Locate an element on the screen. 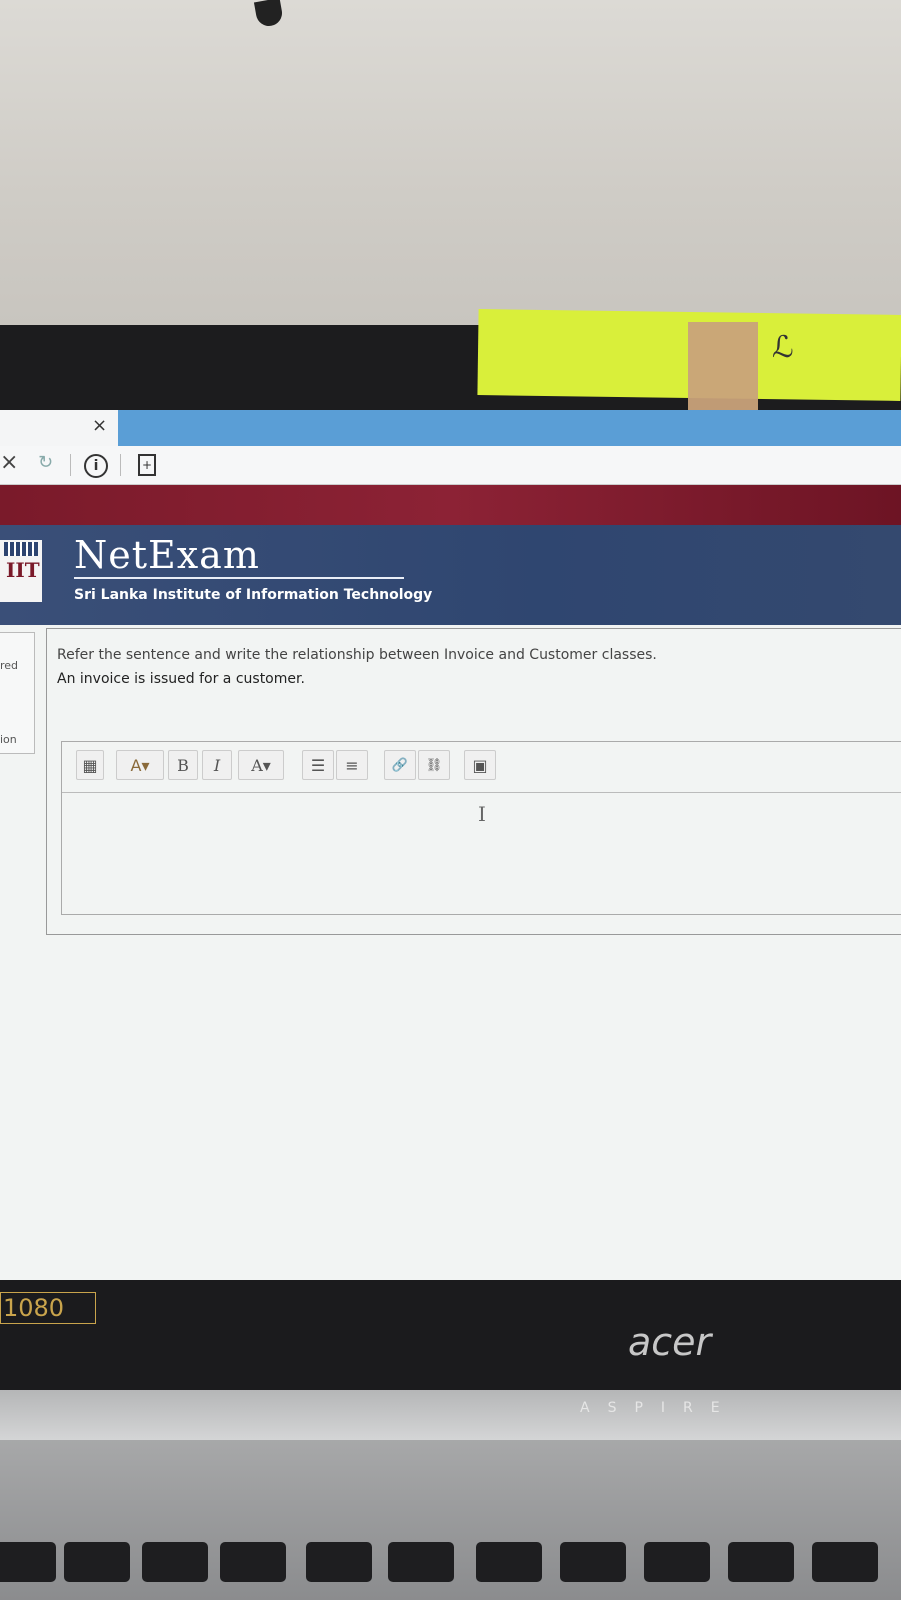 This screenshot has height=1600, width=901. logo-text: IIT is located at coordinates (23, 570).